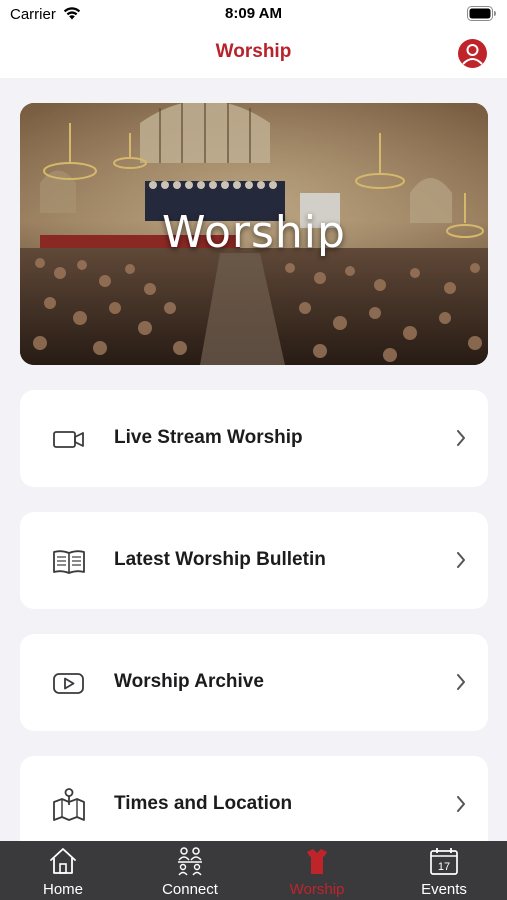  Describe the element at coordinates (63, 861) in the screenshot. I see `home-icon` at that location.